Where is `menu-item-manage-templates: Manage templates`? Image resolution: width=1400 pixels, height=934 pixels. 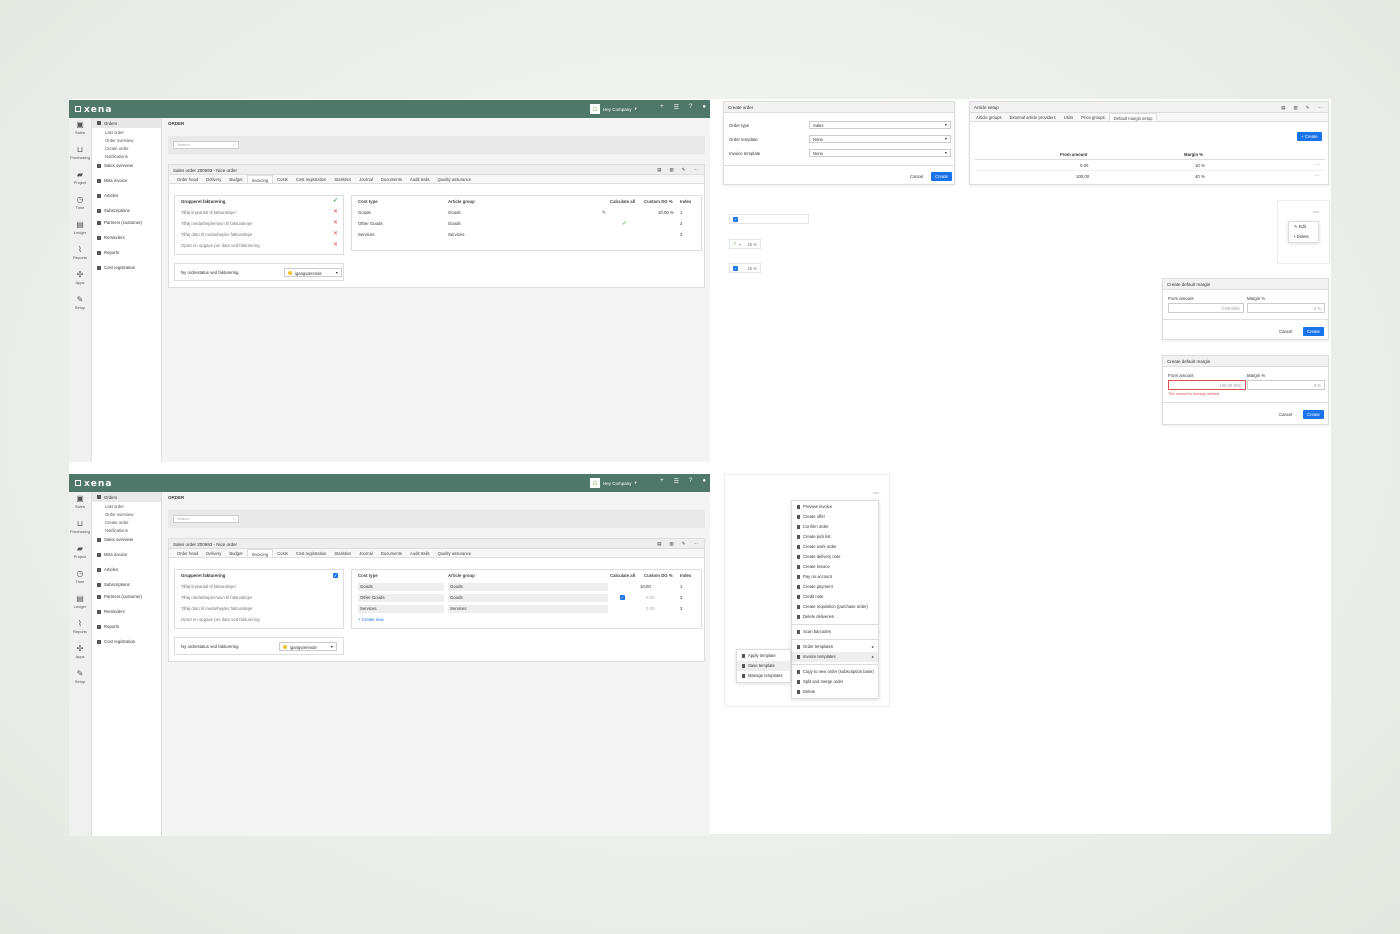
menu-item-manage-templates: Manage templates is located at coordinates (763, 676).